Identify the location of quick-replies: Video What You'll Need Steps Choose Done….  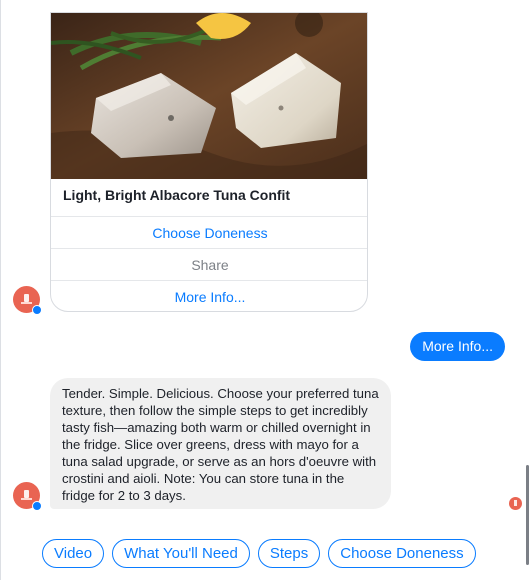
(259, 553).